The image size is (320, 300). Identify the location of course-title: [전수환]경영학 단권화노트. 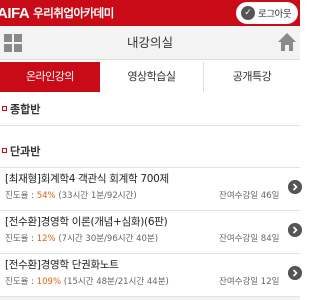
(62, 265).